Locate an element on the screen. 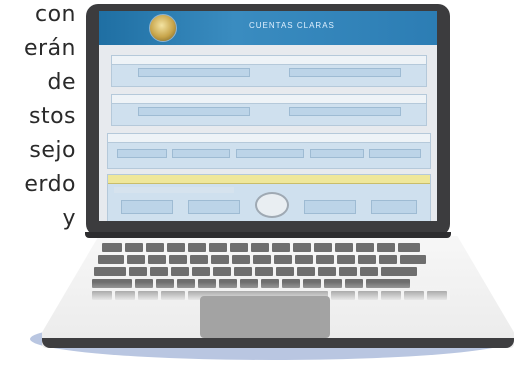 This screenshot has height=367, width=514. play-icon is located at coordinates (271, 205).